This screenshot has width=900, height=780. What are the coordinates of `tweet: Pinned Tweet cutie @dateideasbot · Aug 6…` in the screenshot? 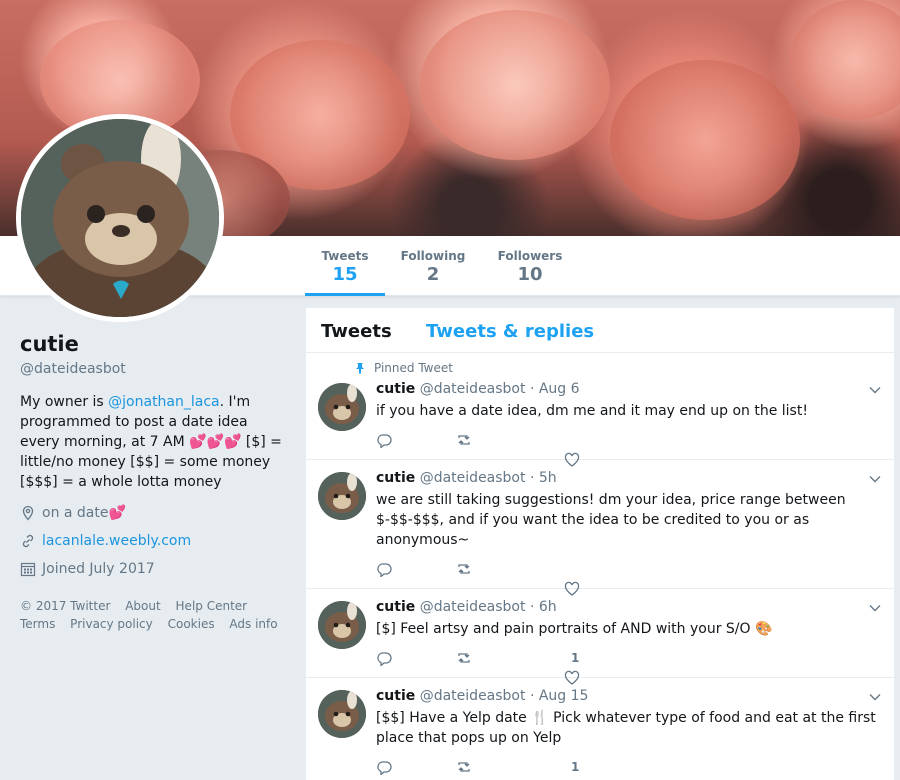 It's located at (600, 410).